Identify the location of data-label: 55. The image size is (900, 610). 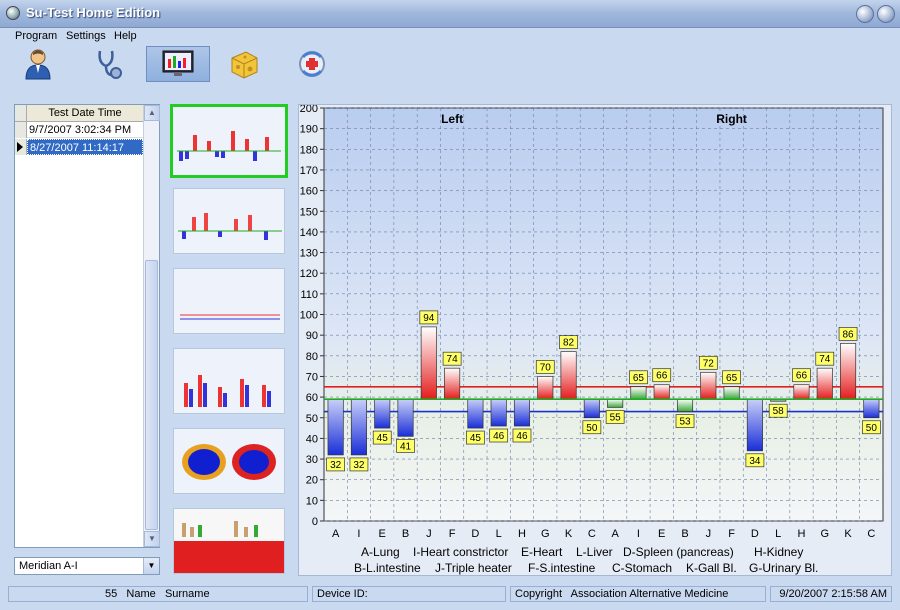
(616, 417).